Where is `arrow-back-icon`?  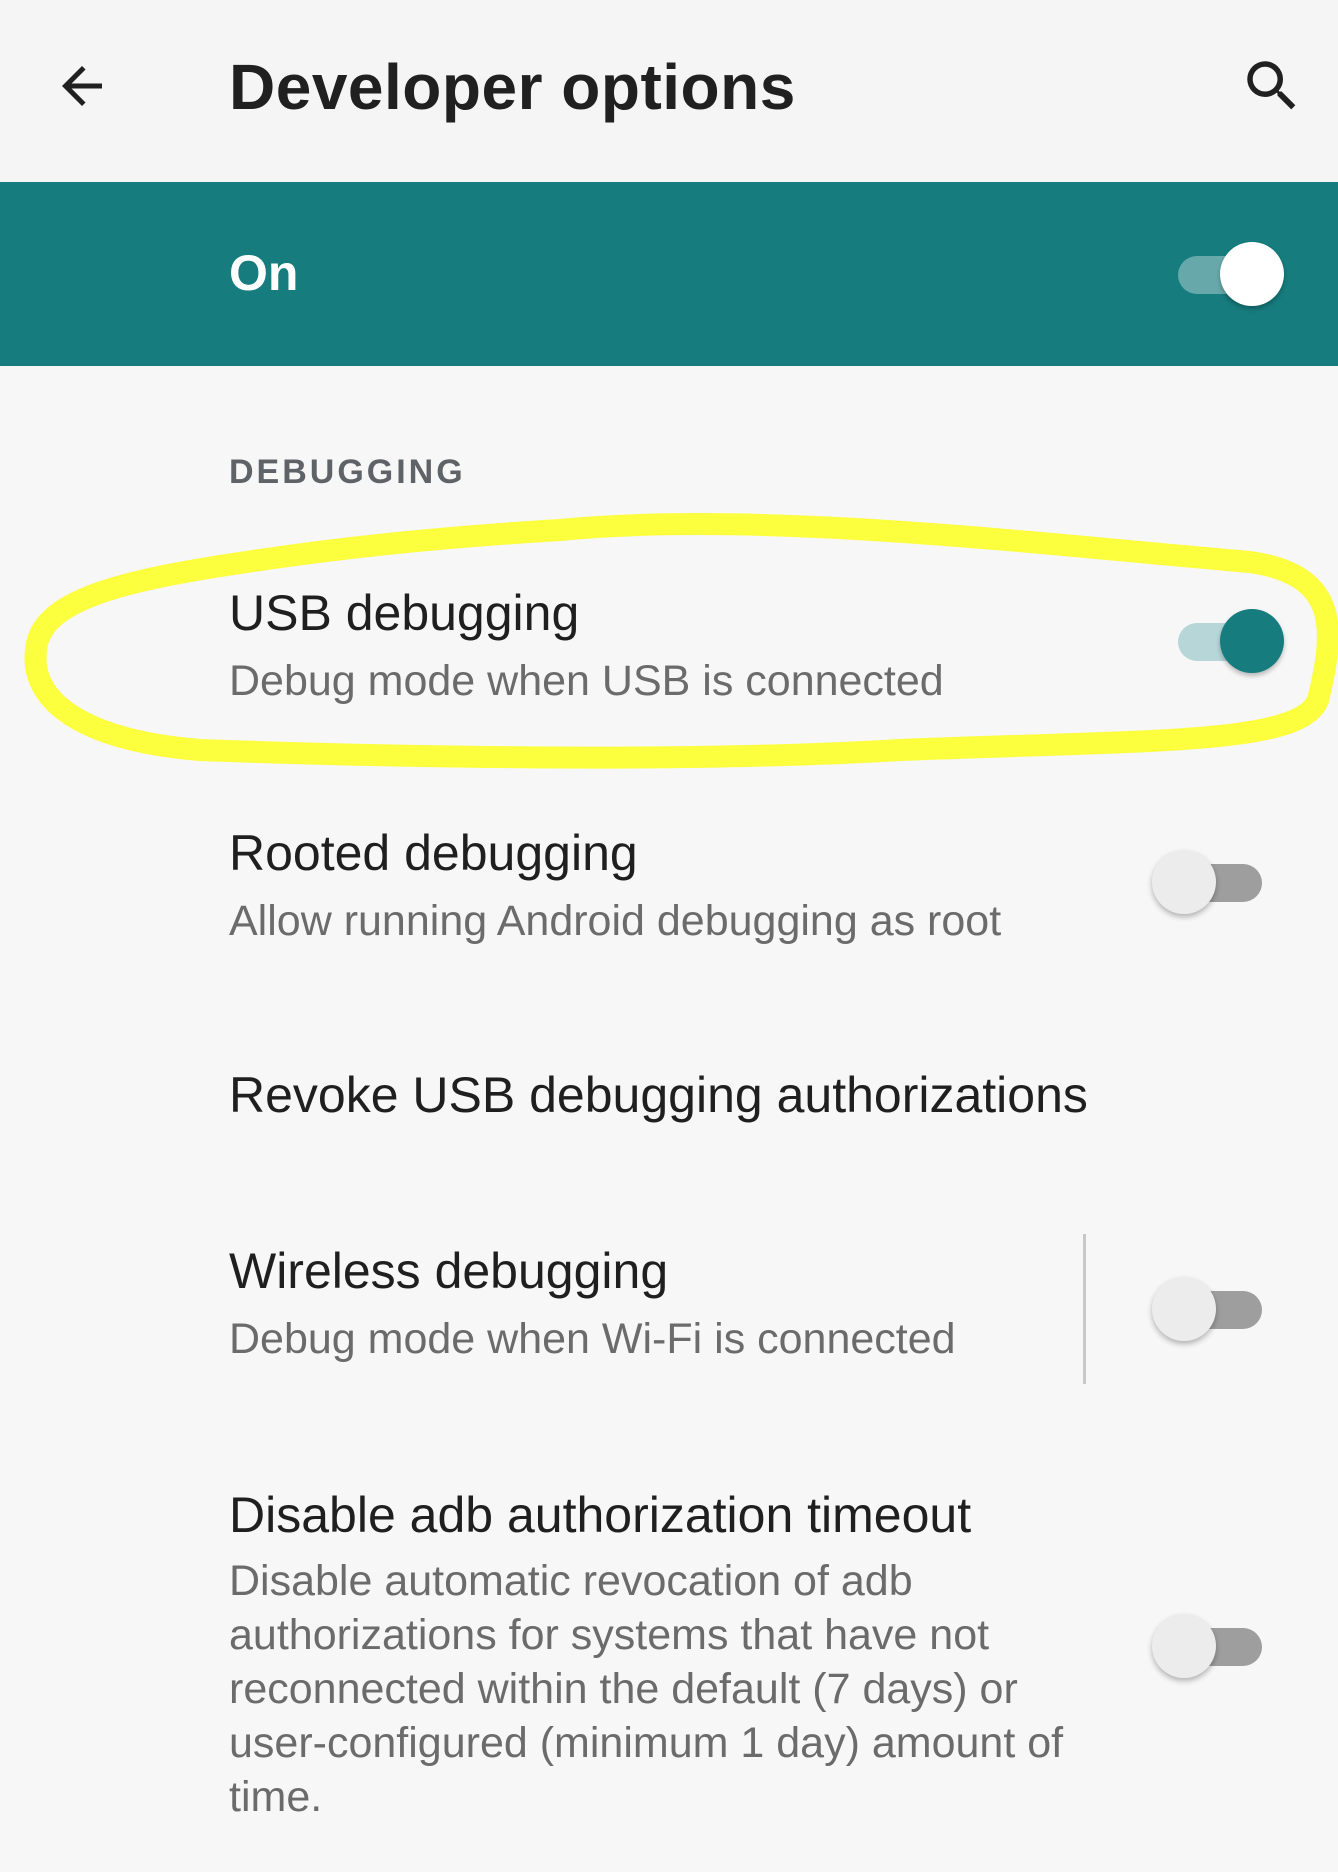 arrow-back-icon is located at coordinates (82, 86).